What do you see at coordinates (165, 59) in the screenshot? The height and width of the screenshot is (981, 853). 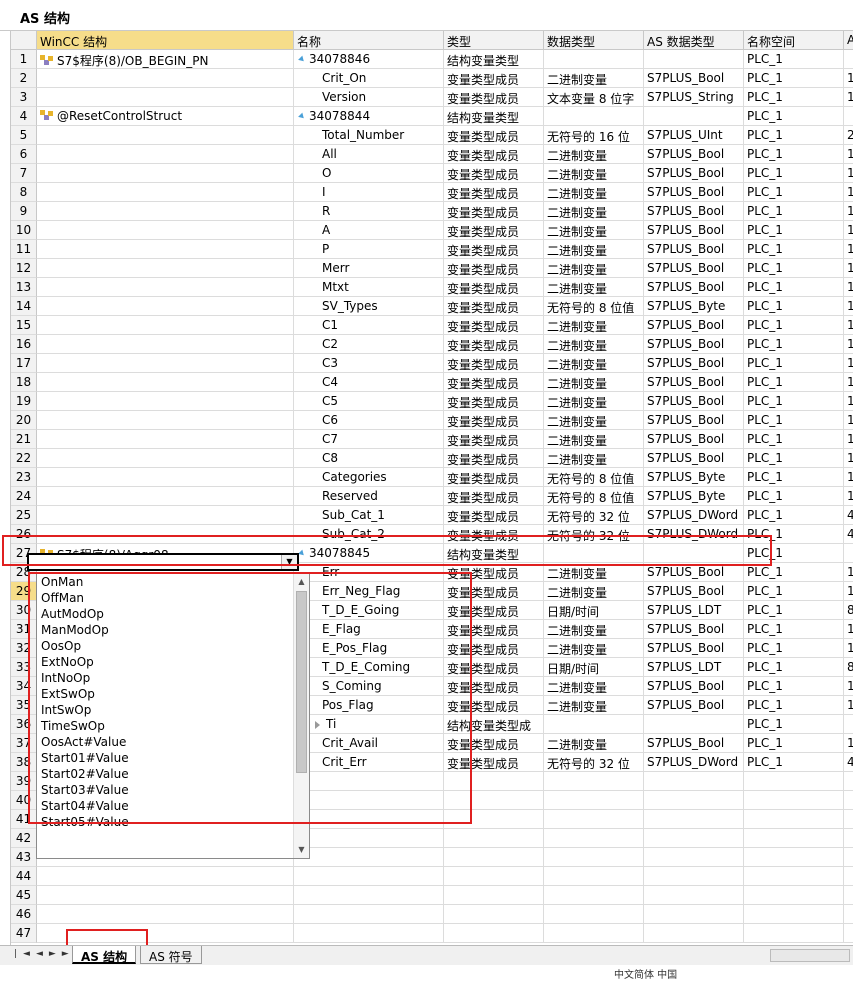 I see `cell-wincc-structure: S7$程序(8)/OB_BEGIN_PN` at bounding box center [165, 59].